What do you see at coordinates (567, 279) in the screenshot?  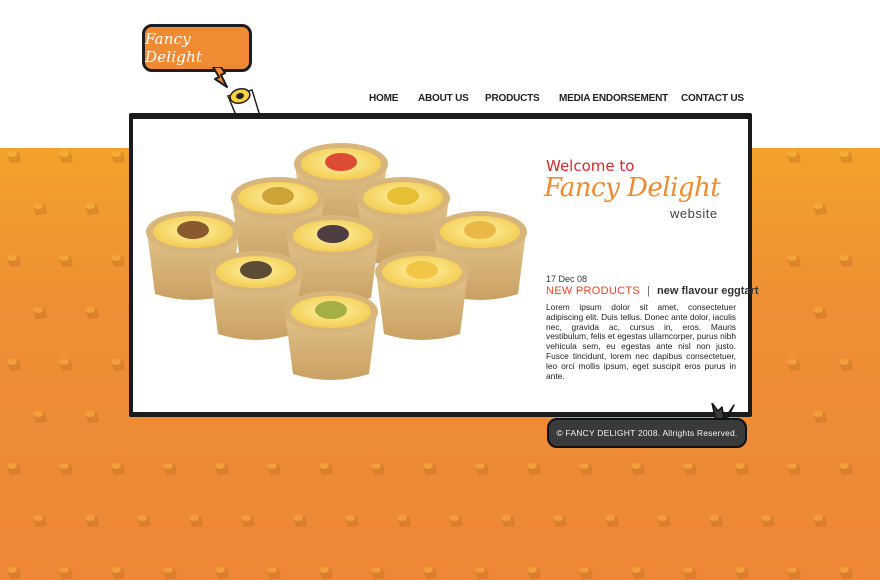 I see `news-date: 17 Dec 08` at bounding box center [567, 279].